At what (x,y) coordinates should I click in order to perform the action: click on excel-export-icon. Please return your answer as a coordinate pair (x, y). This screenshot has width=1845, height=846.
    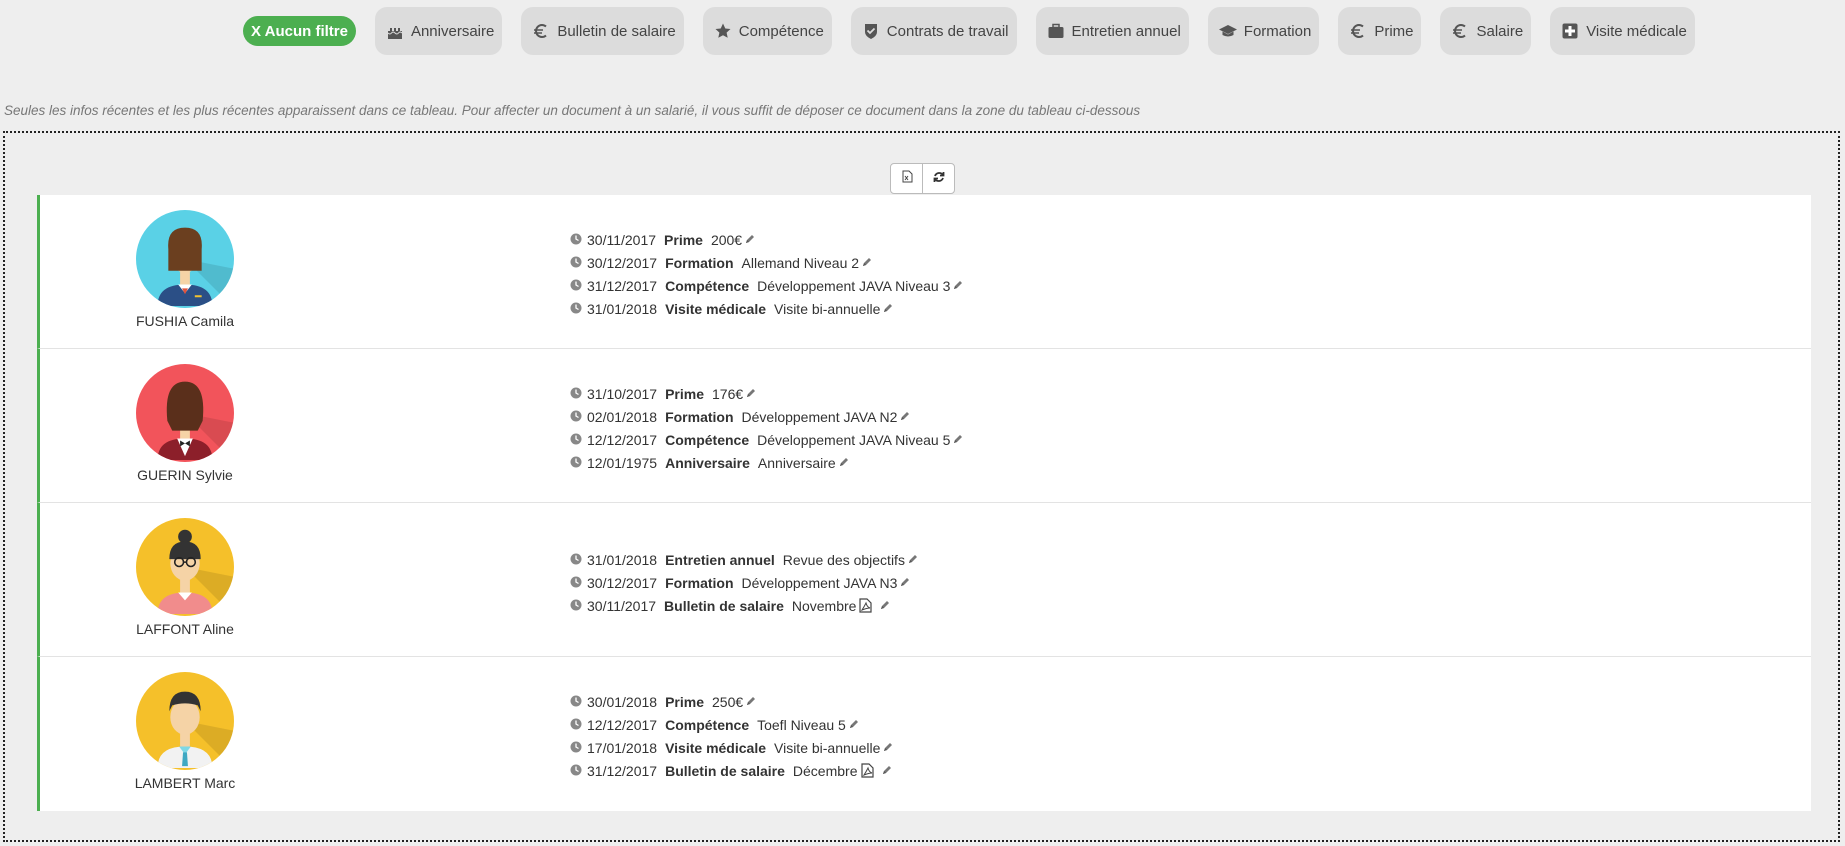
    Looking at the image, I should click on (907, 179).